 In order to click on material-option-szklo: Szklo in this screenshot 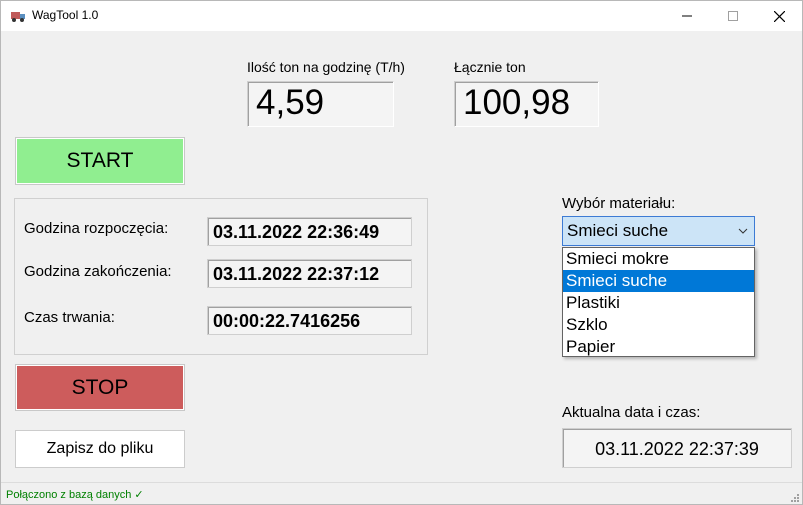, I will do `click(658, 325)`.